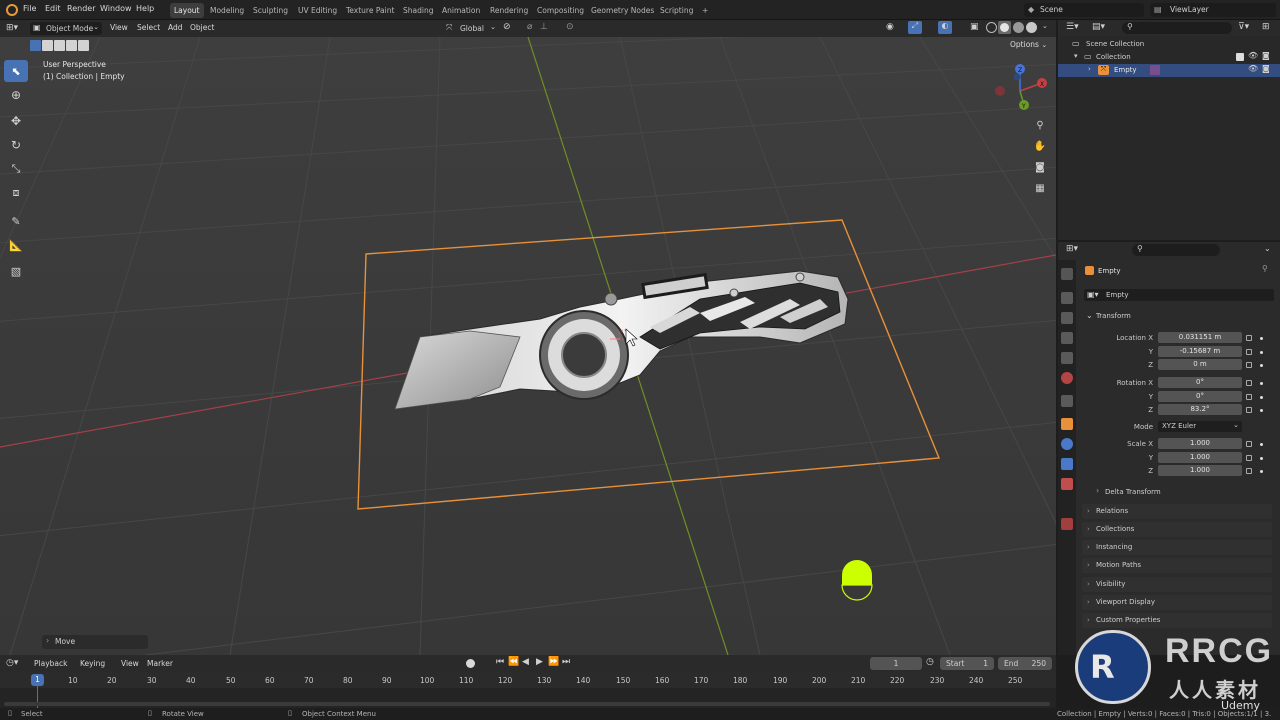  Describe the element at coordinates (527, 704) in the screenshot. I see `timeline-scrollbar` at that location.